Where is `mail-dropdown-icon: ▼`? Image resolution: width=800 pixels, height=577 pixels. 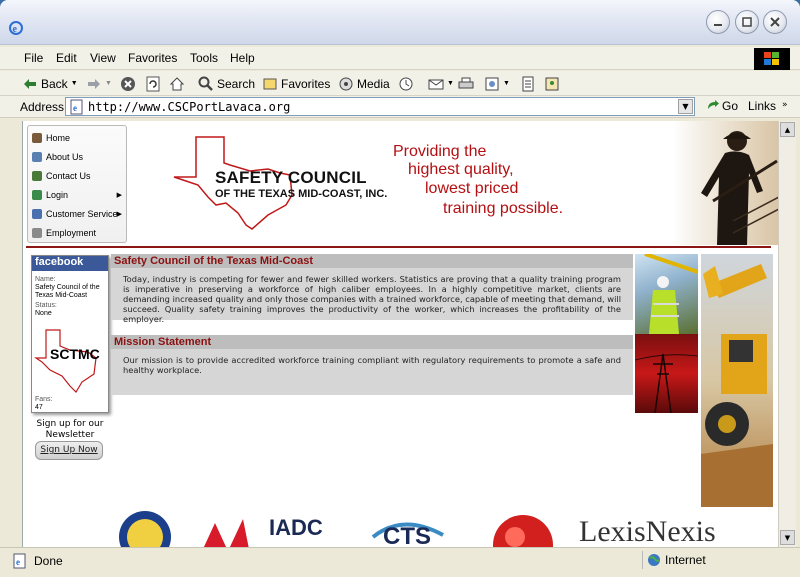 mail-dropdown-icon: ▼ is located at coordinates (450, 83).